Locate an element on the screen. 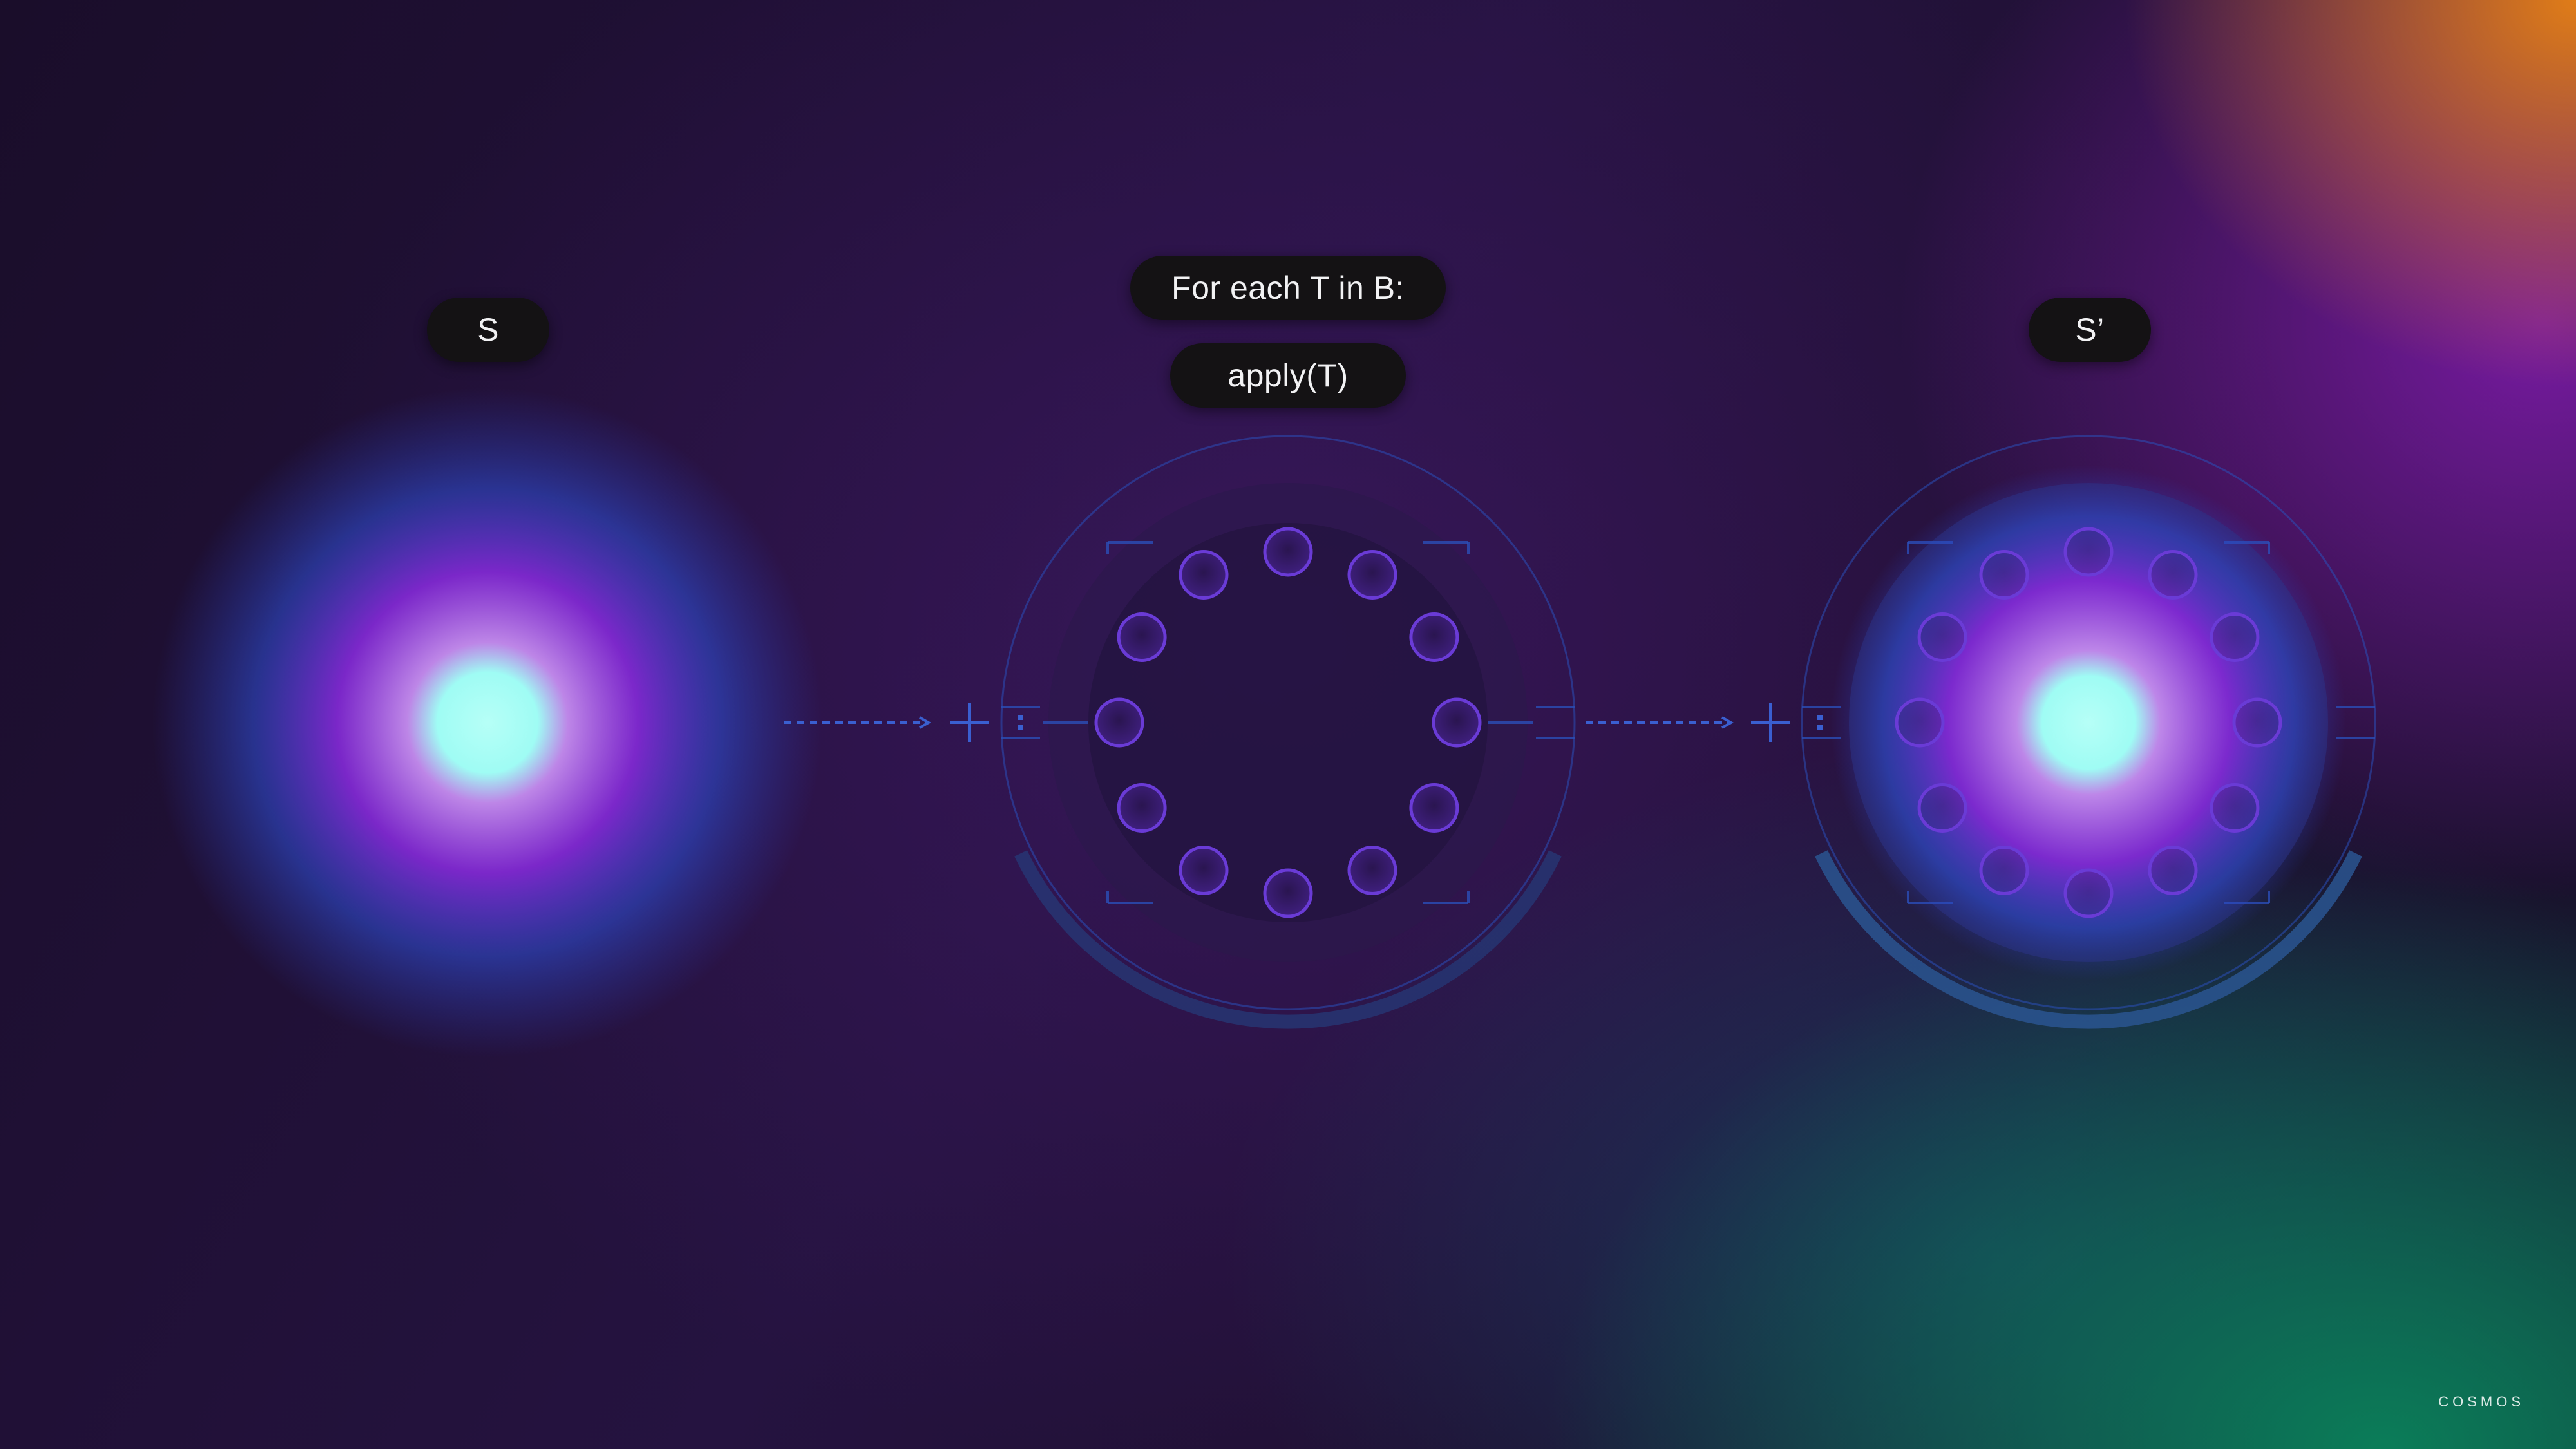 The height and width of the screenshot is (1449, 2576). loop-header-label: For each T in B: is located at coordinates (1288, 288).